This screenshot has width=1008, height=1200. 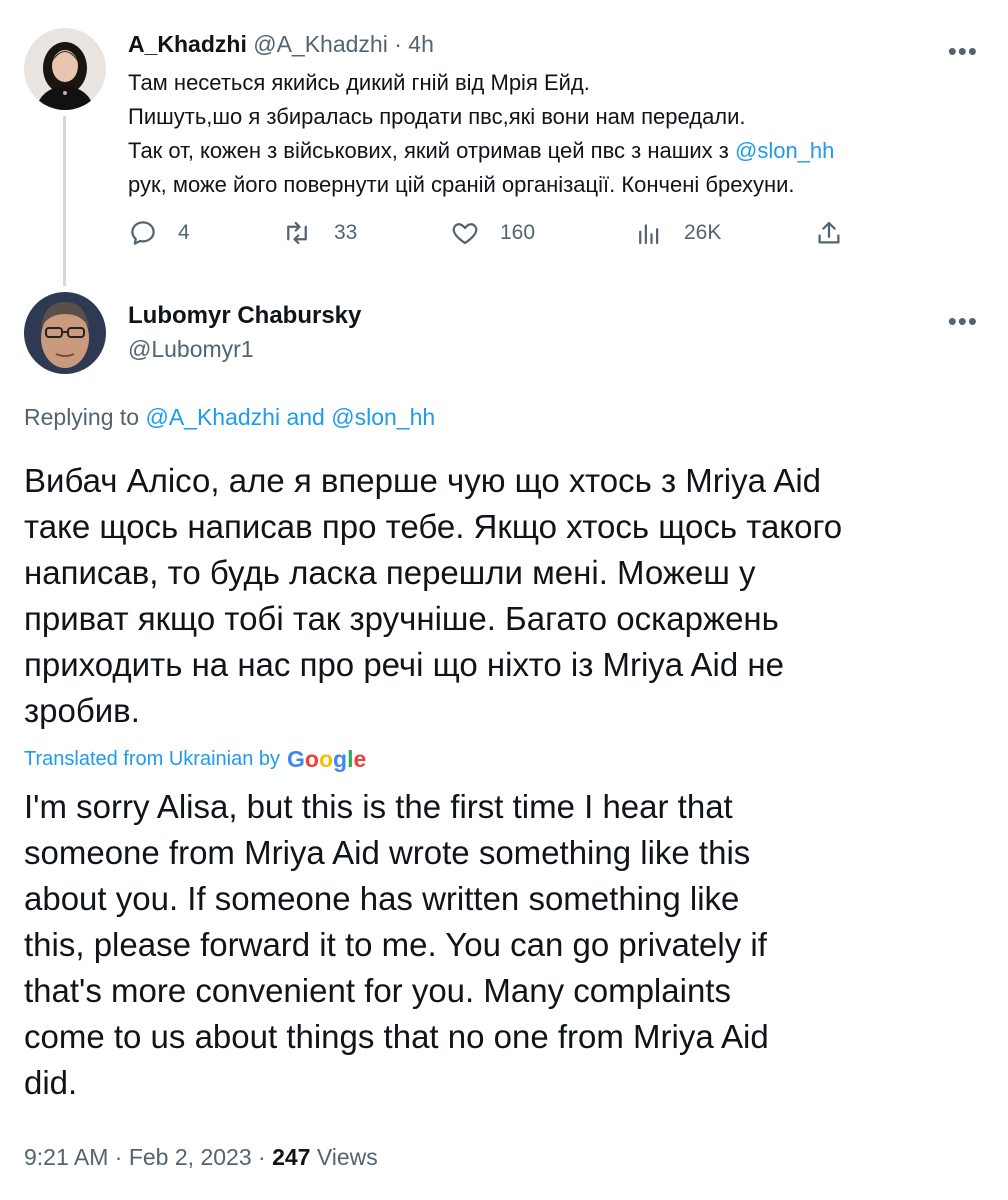 What do you see at coordinates (829, 232) in the screenshot?
I see `share-icon` at bounding box center [829, 232].